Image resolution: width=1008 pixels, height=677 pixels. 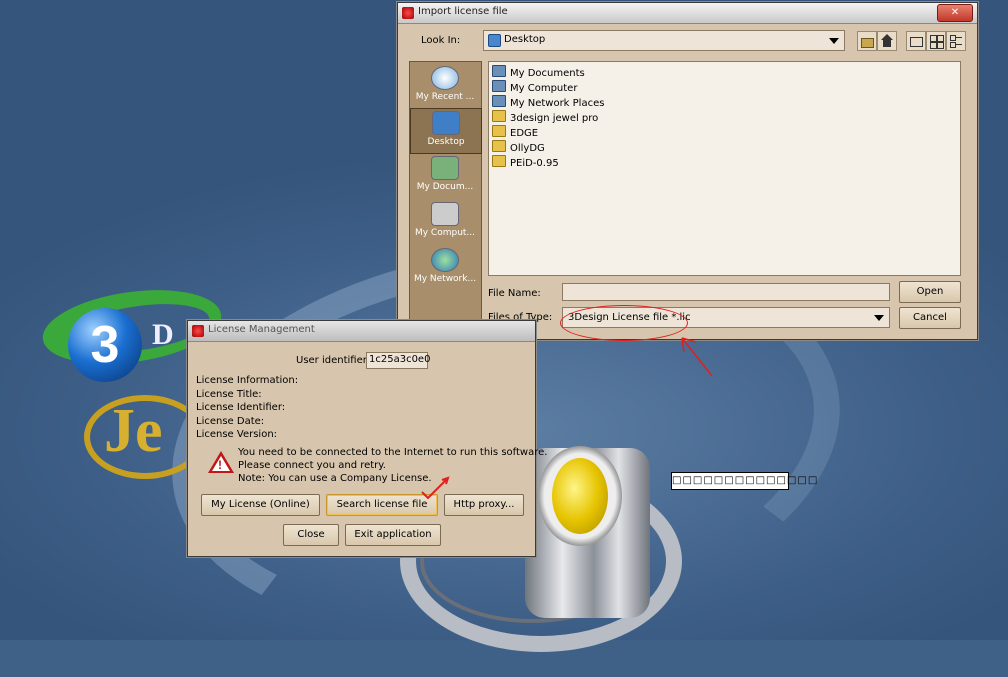 I want to click on list-item: EDGE, so click(x=515, y=132).